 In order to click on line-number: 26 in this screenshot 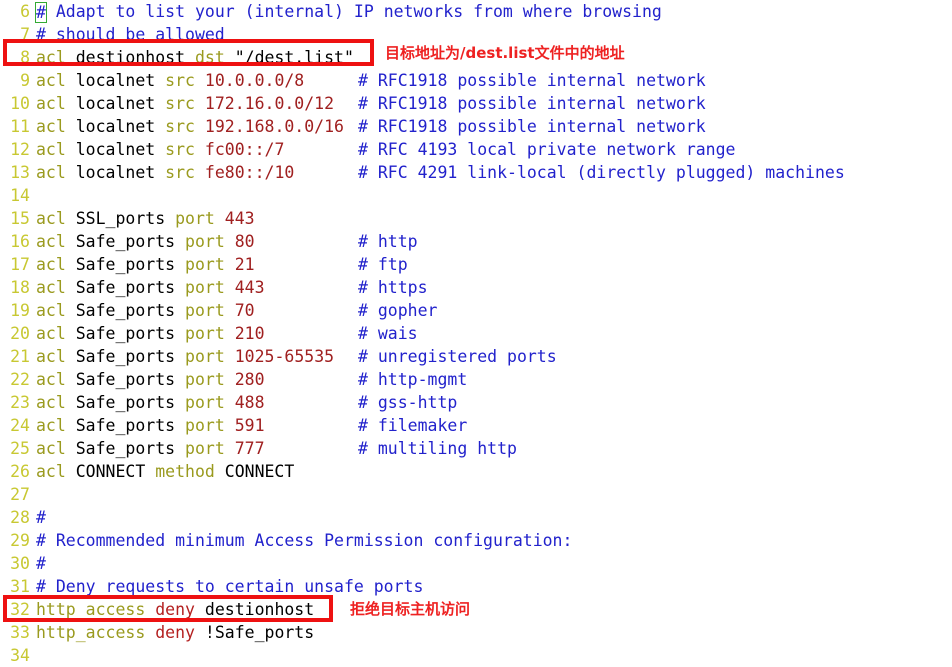, I will do `click(20, 471)`.